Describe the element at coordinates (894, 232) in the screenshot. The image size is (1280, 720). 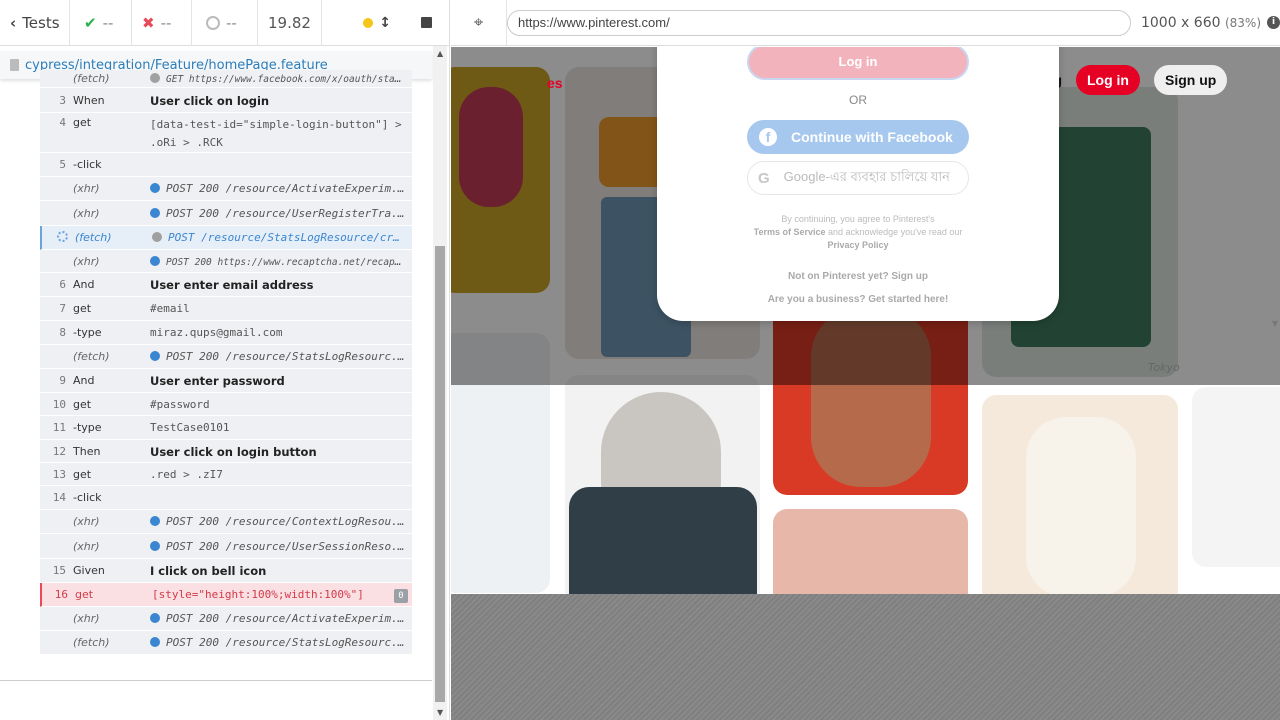
I see `terms-line: and acknowledge you've read our` at that location.